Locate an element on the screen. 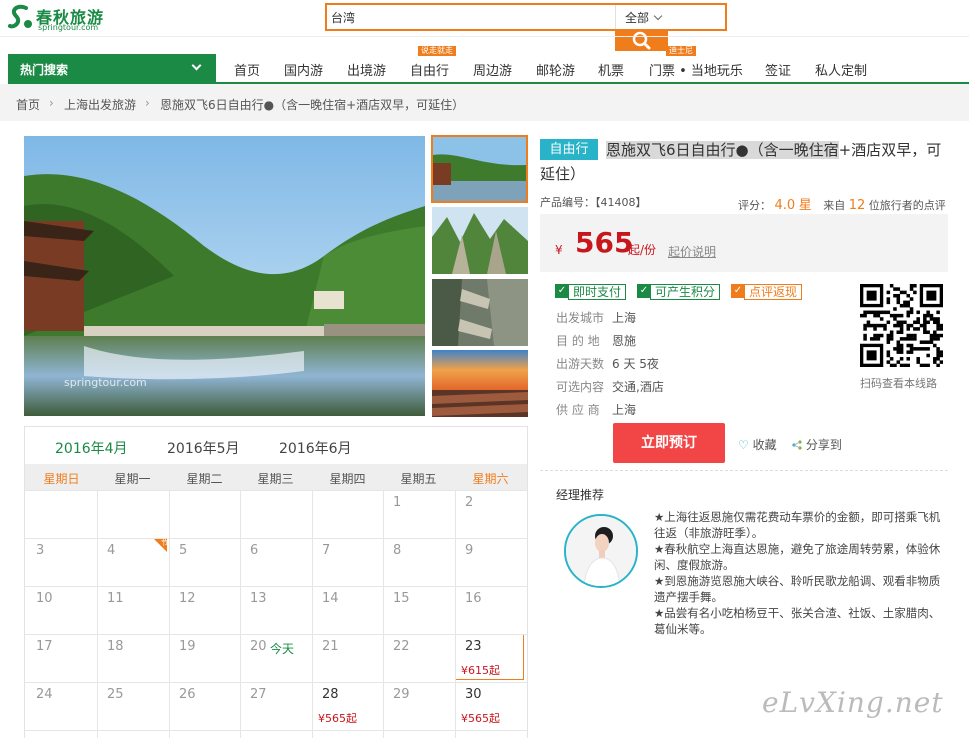  price-value: 565 is located at coordinates (604, 242).